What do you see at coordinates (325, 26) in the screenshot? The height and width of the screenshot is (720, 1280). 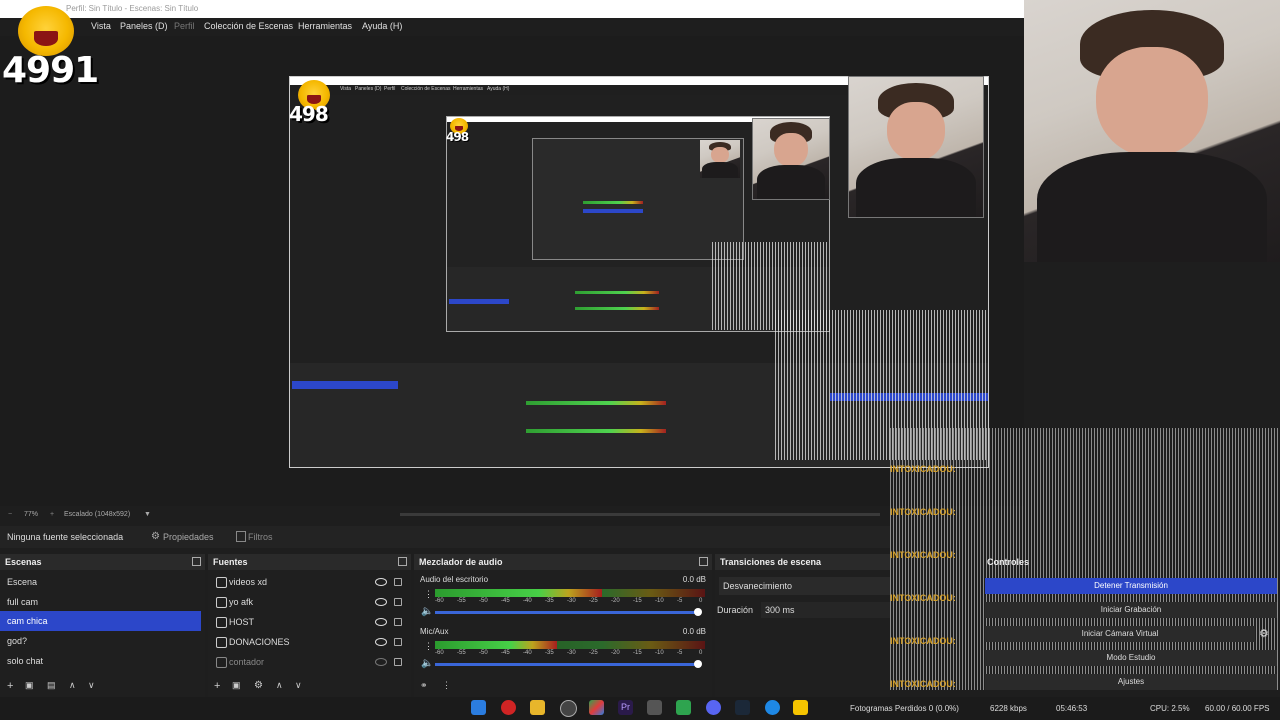 I see `menu-herramientas: Herramientas` at bounding box center [325, 26].